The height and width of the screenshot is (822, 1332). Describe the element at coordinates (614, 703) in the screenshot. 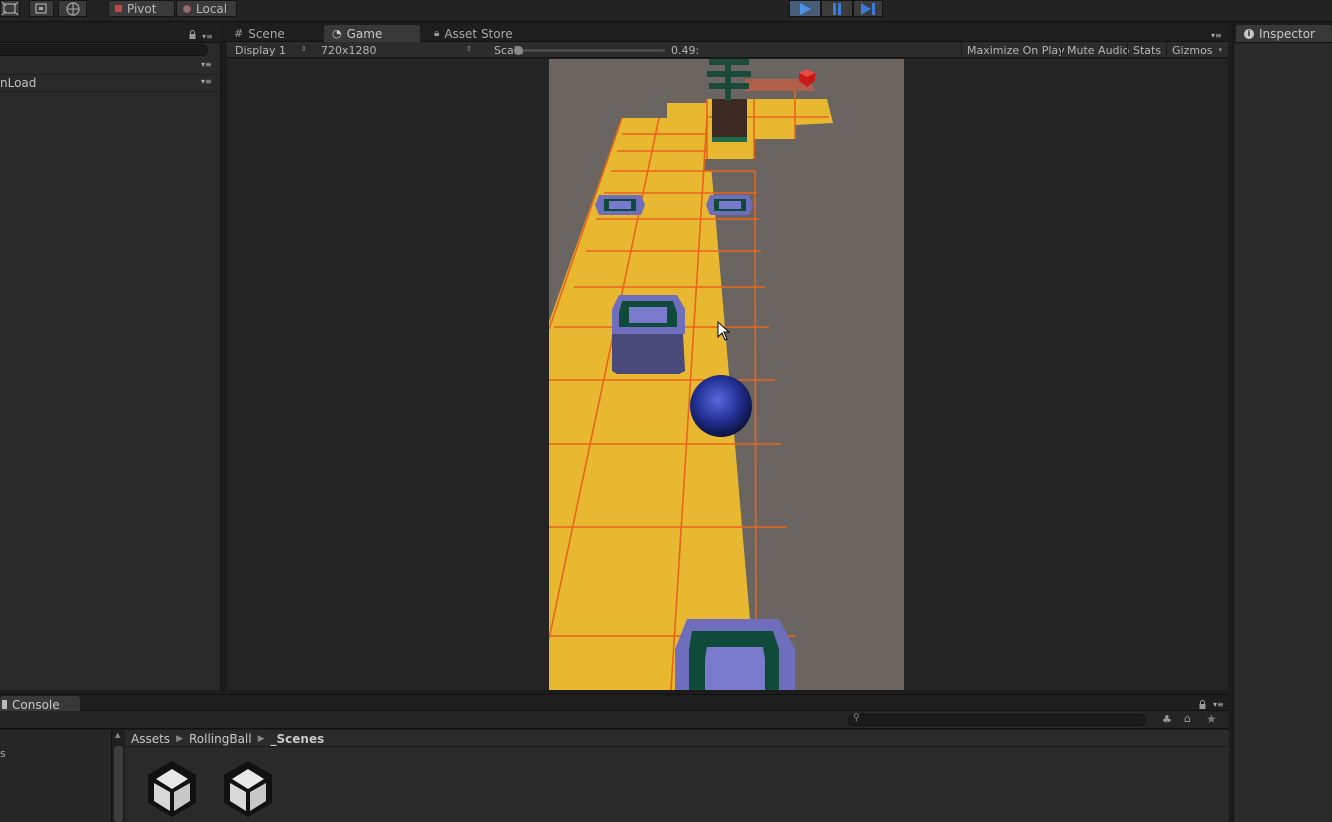

I see `console-tabbar: Console ▾≡` at that location.